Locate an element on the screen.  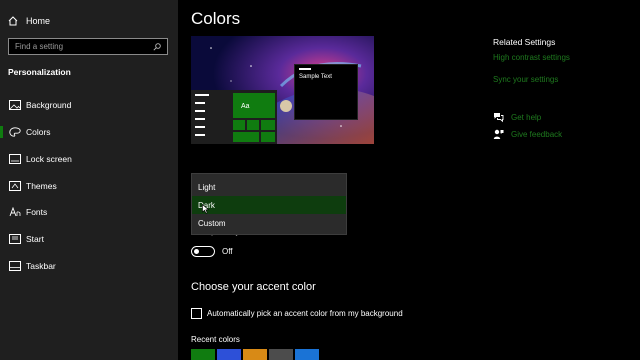
sidebar-item-label: Fonts is located at coordinates (37, 212).